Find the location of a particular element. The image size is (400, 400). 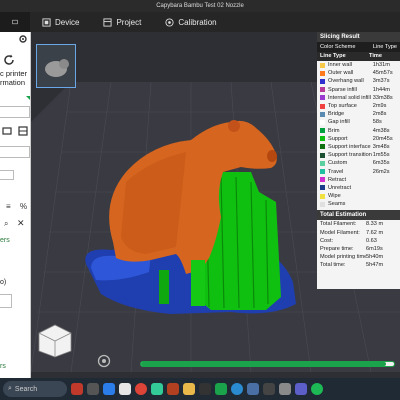

line-type-name: Gap infill is located at coordinates (339, 122).